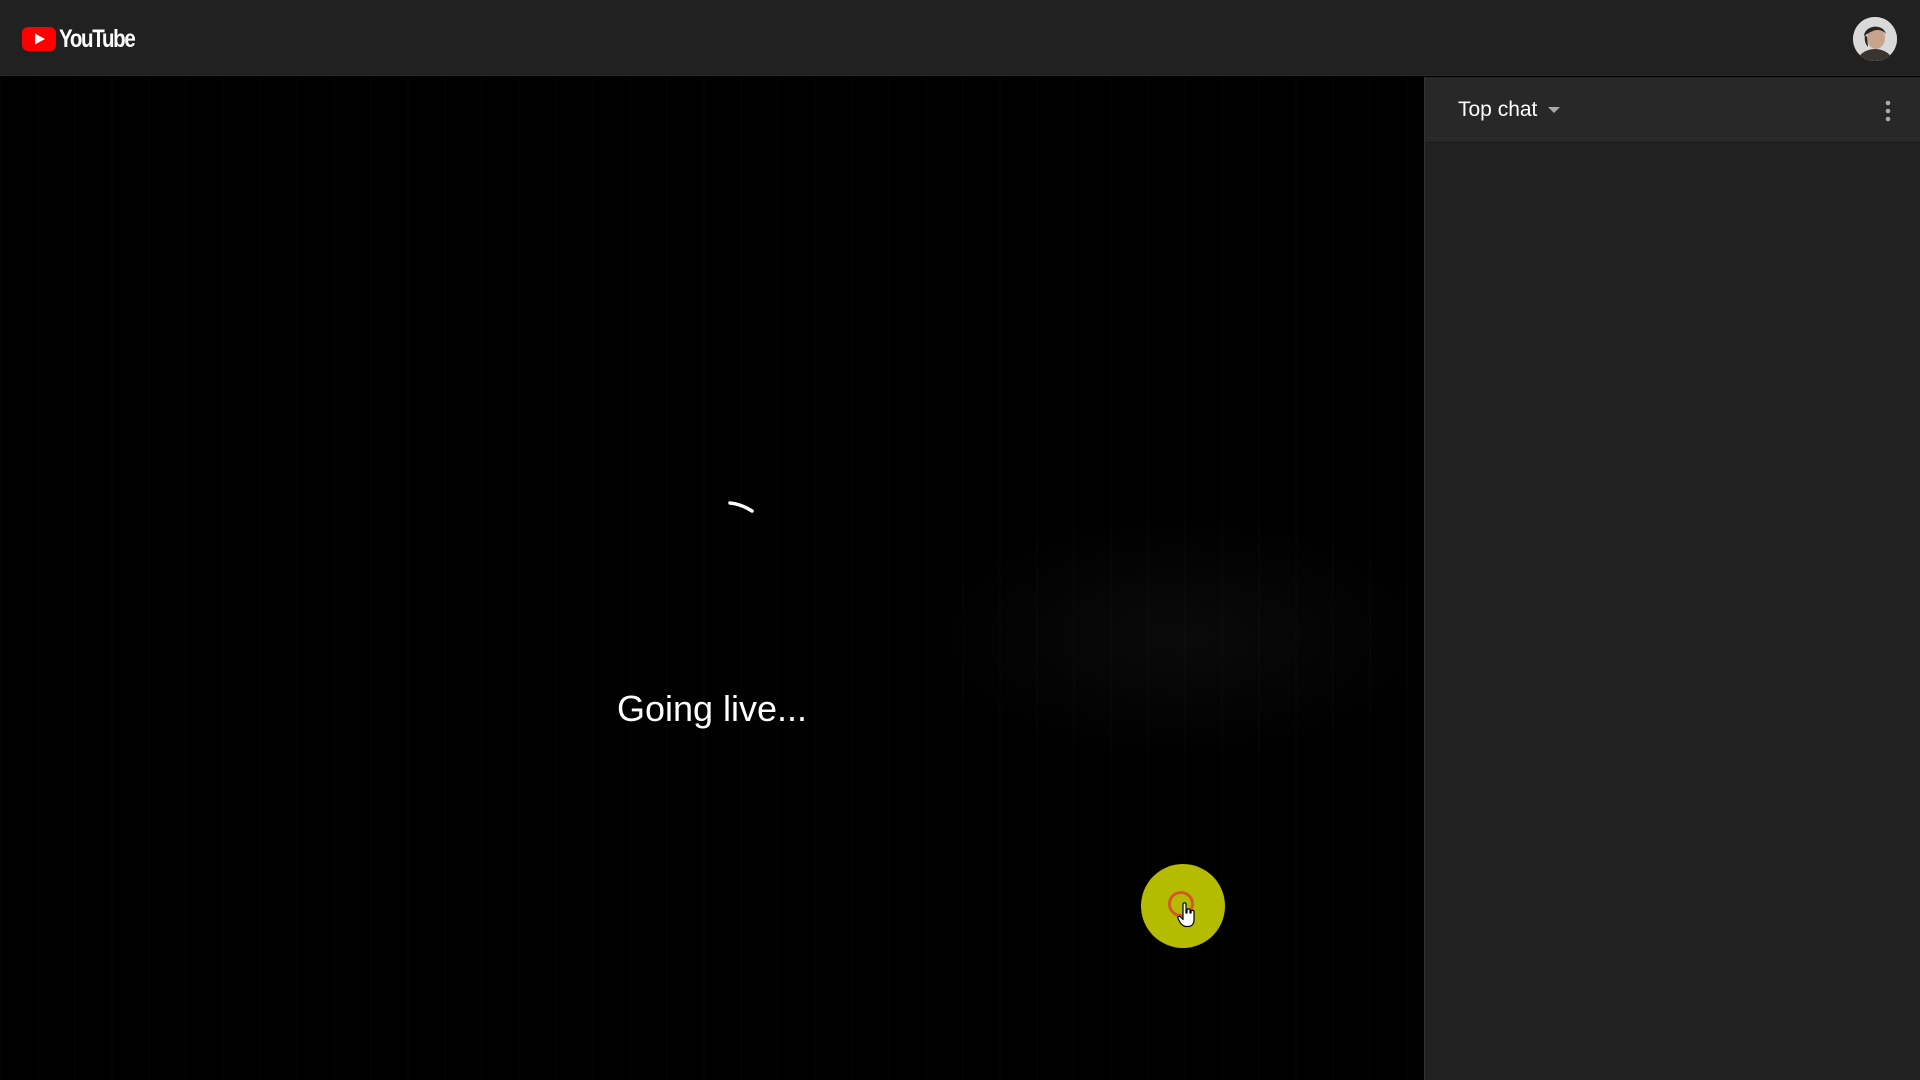  Describe the element at coordinates (741, 507) in the screenshot. I see `loading-spinner-icon` at that location.